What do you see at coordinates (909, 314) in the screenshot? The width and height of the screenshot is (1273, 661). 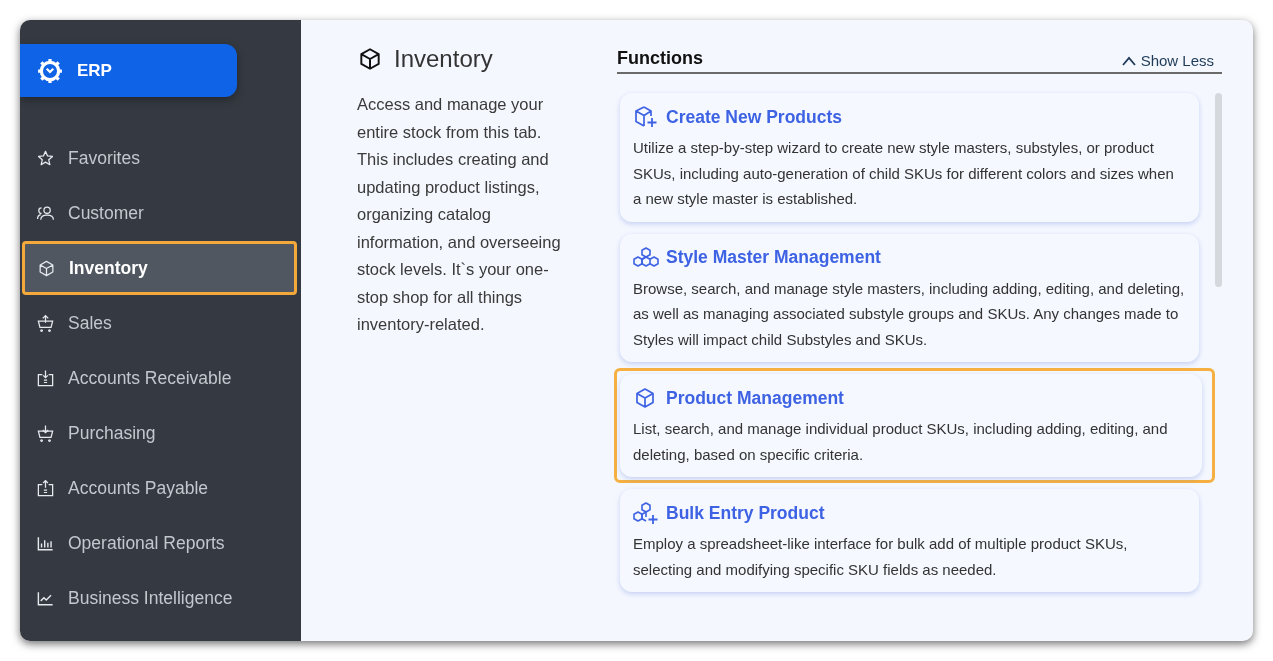 I see `card-description: Browse, search, and manage style masters, including adding, editing, and deleting, as well as managing associated substyle groups and SKUs. Any changes made to Styles will impact child Substyles and SKUs.` at bounding box center [909, 314].